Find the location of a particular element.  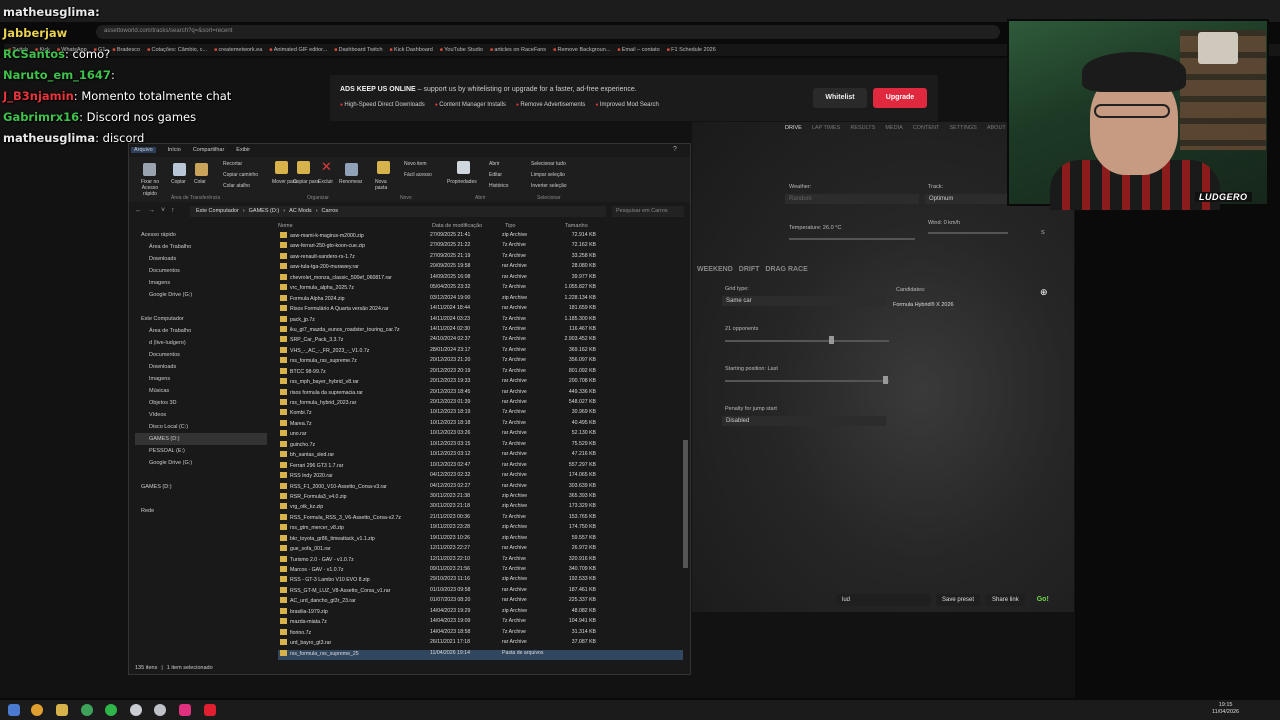

file-name: RSS Indy 2020.rar is located at coordinates (354, 477).